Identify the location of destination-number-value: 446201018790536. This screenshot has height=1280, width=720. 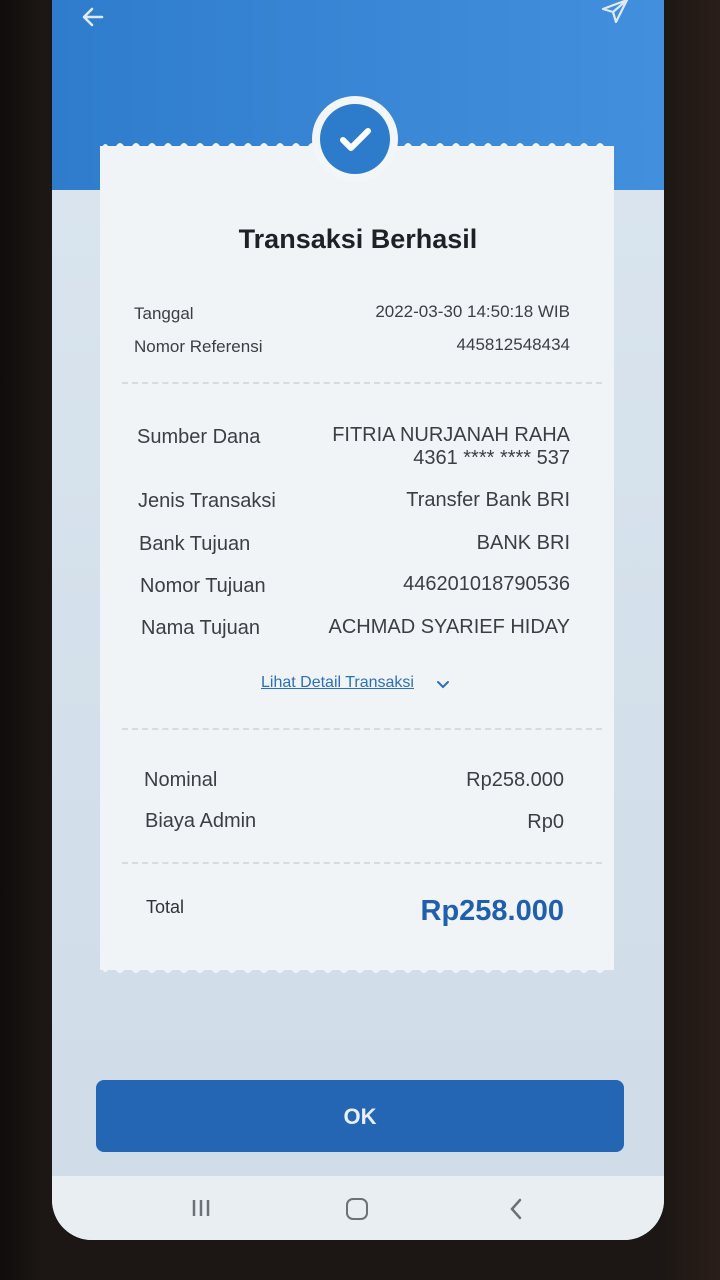
(486, 584).